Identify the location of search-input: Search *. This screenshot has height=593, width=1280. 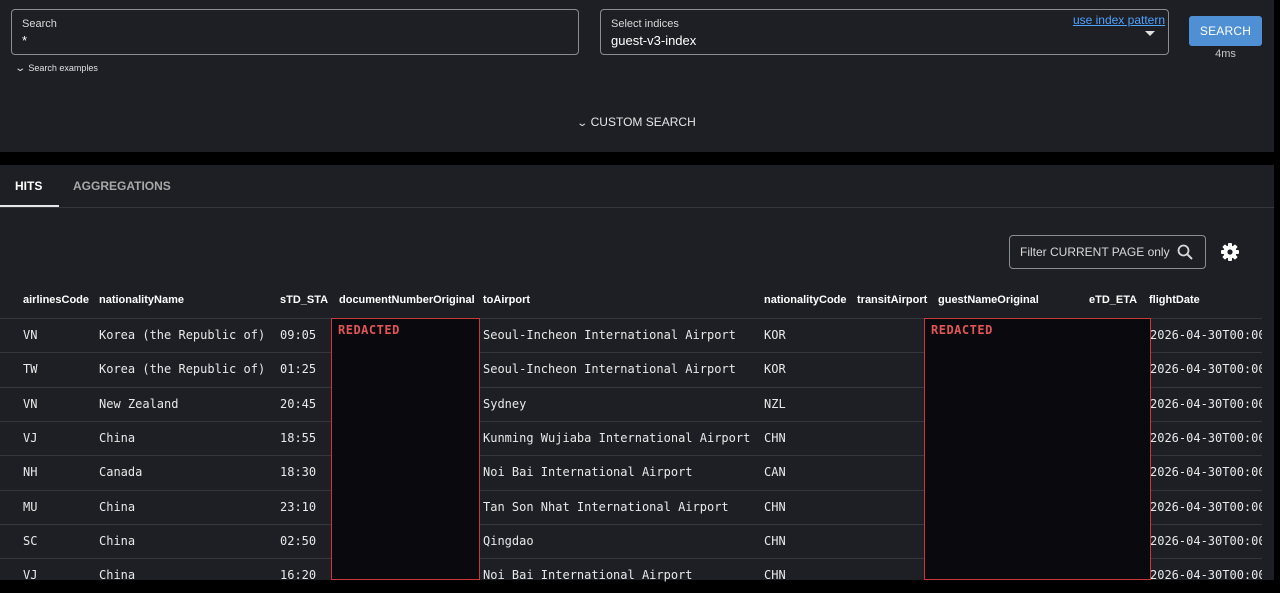
(295, 32).